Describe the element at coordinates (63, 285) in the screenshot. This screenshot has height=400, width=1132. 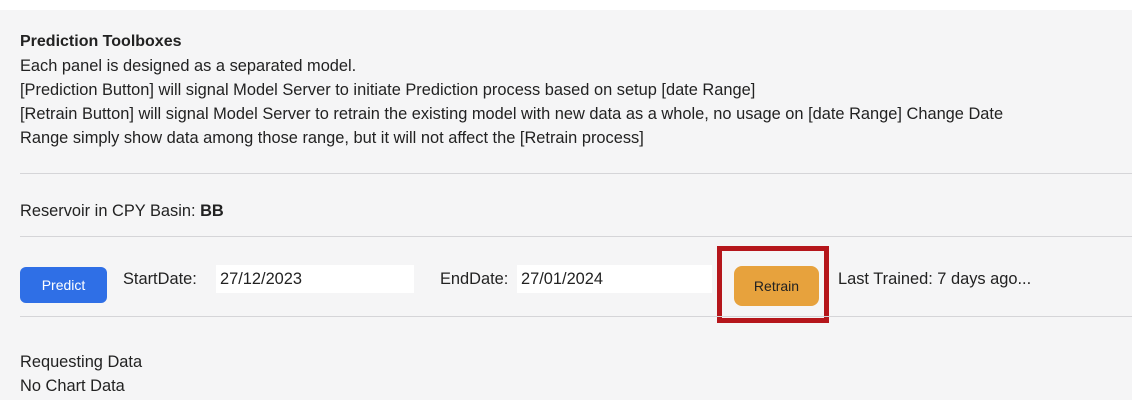
I see `predict-button: Predict` at that location.